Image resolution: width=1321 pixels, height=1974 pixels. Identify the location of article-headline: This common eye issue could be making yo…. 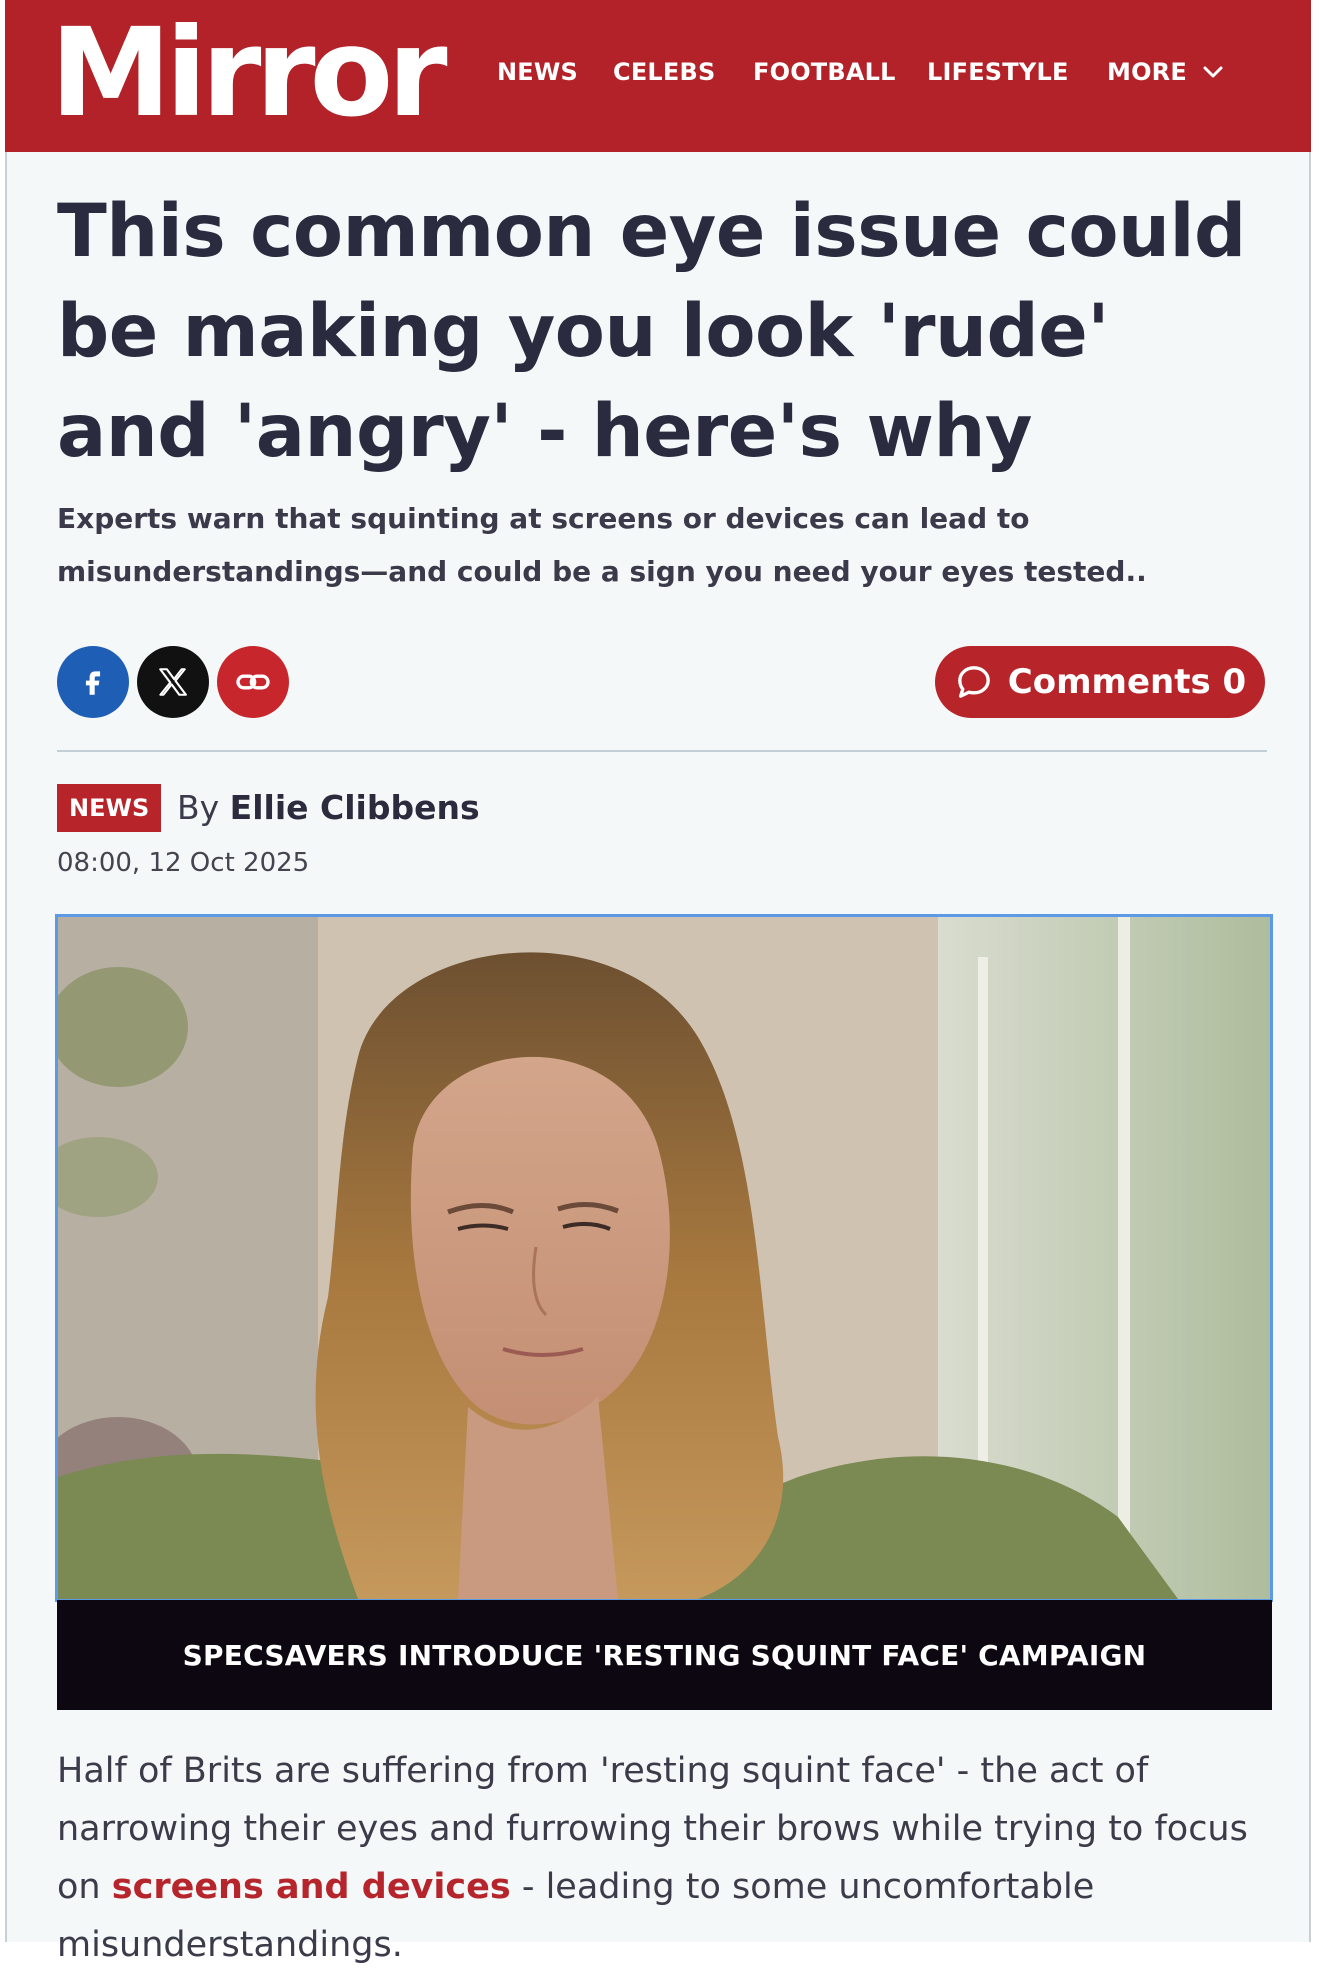
(651, 331).